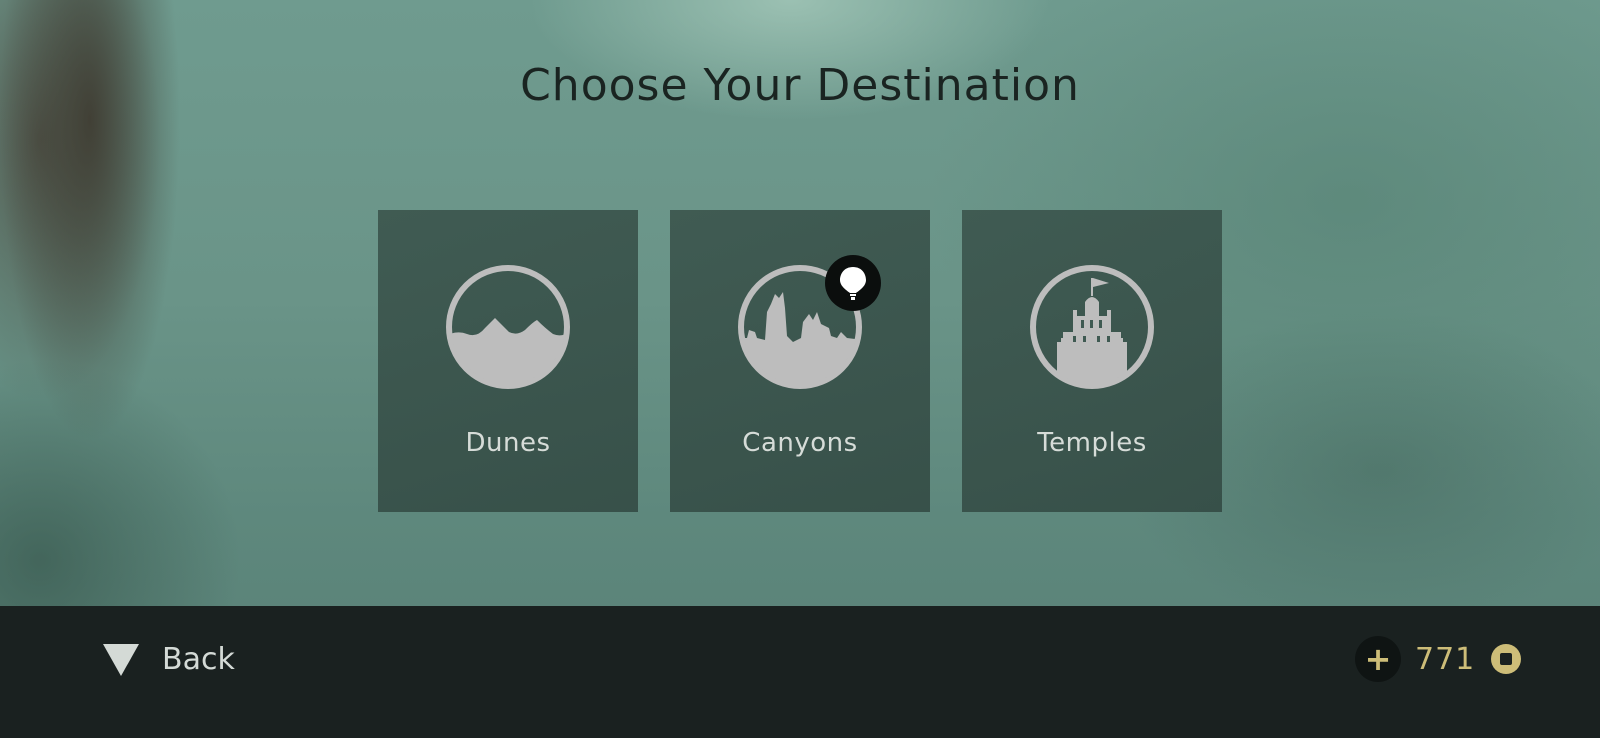 This screenshot has height=738, width=1600. I want to click on coin-icon, so click(1506, 659).